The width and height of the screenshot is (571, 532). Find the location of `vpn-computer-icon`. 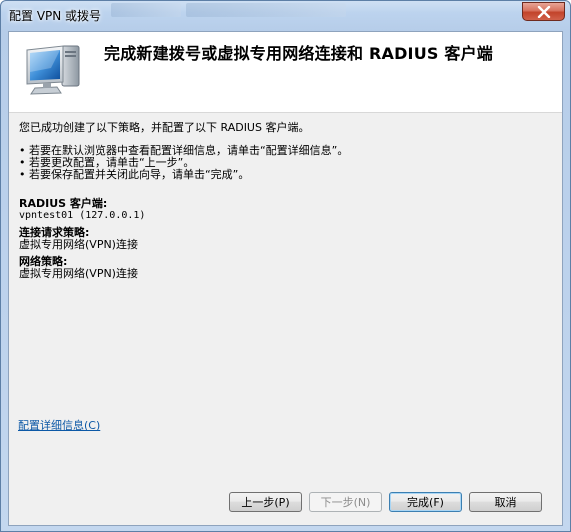

vpn-computer-icon is located at coordinates (53, 70).